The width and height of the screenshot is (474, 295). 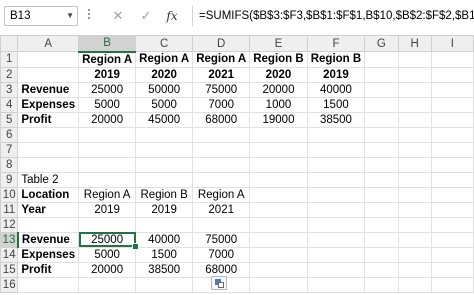 I want to click on cell-i13, so click(x=452, y=239).